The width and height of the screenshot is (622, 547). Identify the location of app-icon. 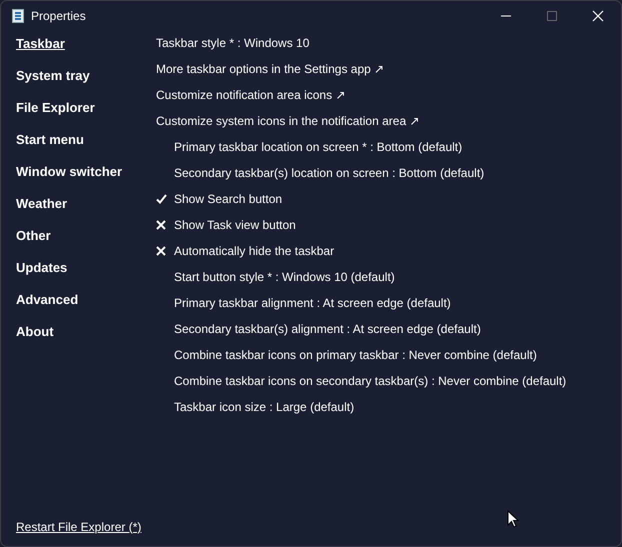
(18, 16).